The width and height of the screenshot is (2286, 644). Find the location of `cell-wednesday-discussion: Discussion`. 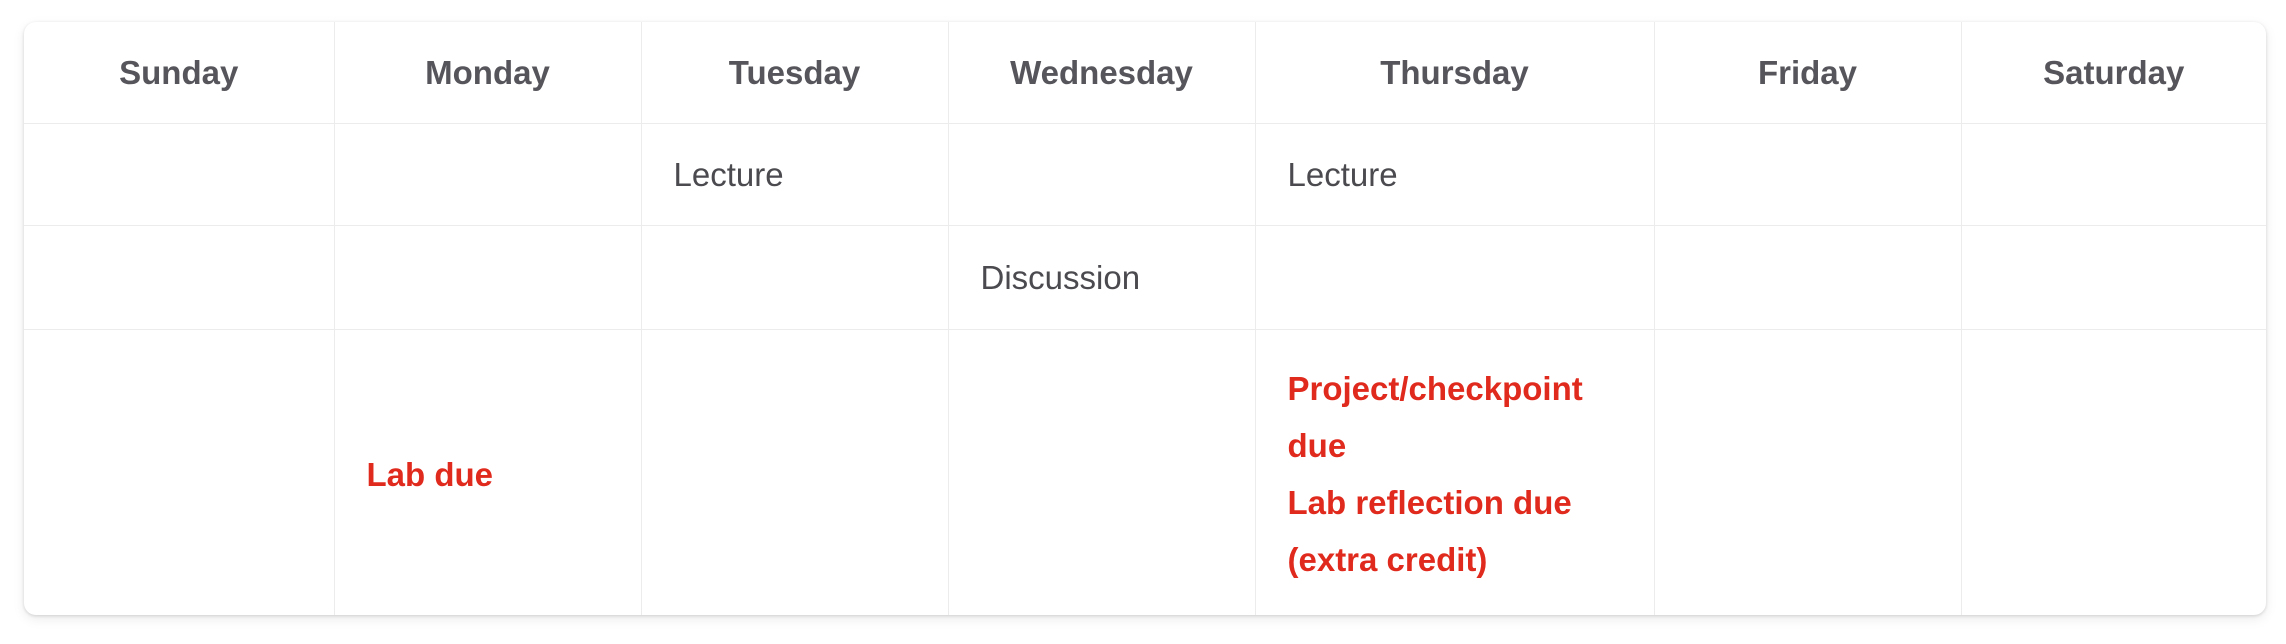

cell-wednesday-discussion: Discussion is located at coordinates (1102, 277).